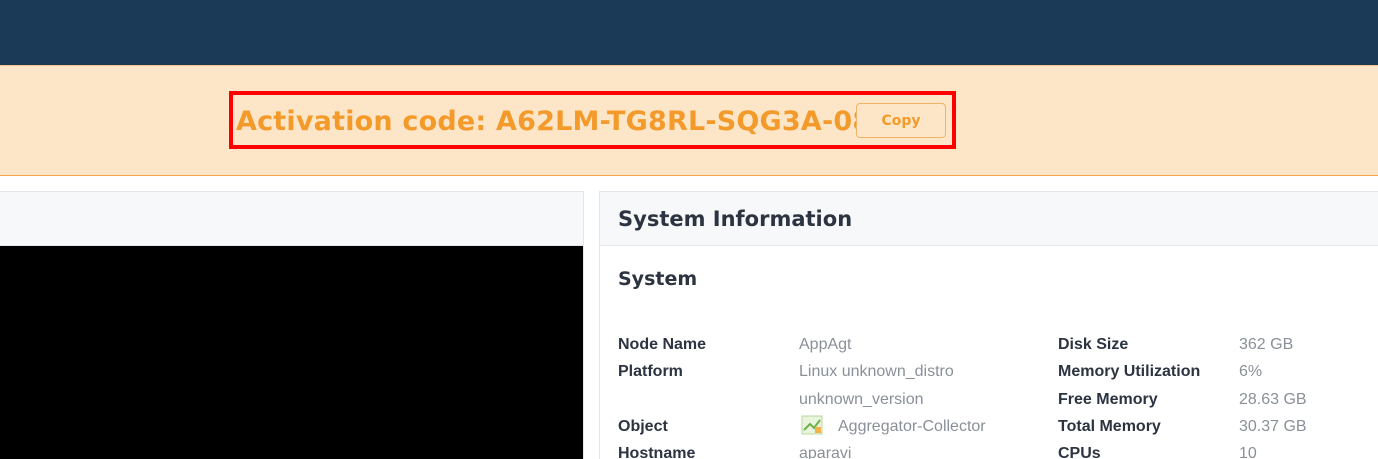 The height and width of the screenshot is (459, 1378). I want to click on free-memory-label: Free Memory, so click(1108, 399).